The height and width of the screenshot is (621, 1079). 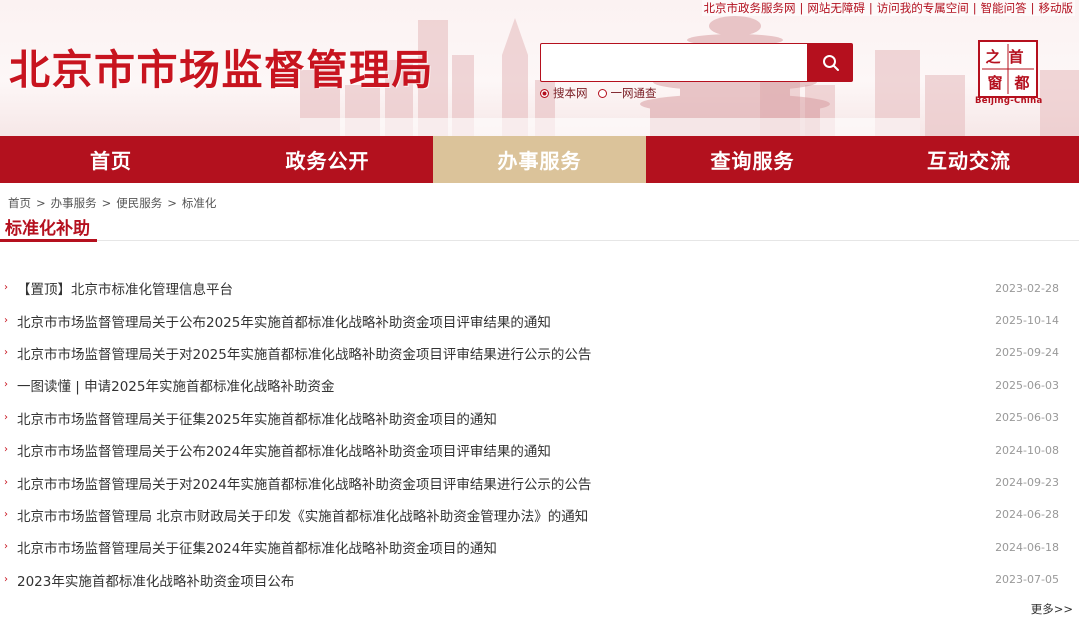 I want to click on list-item: › 【置顶】北京市标准化管理信息平台 2023-02-28, so click(x=539, y=288).